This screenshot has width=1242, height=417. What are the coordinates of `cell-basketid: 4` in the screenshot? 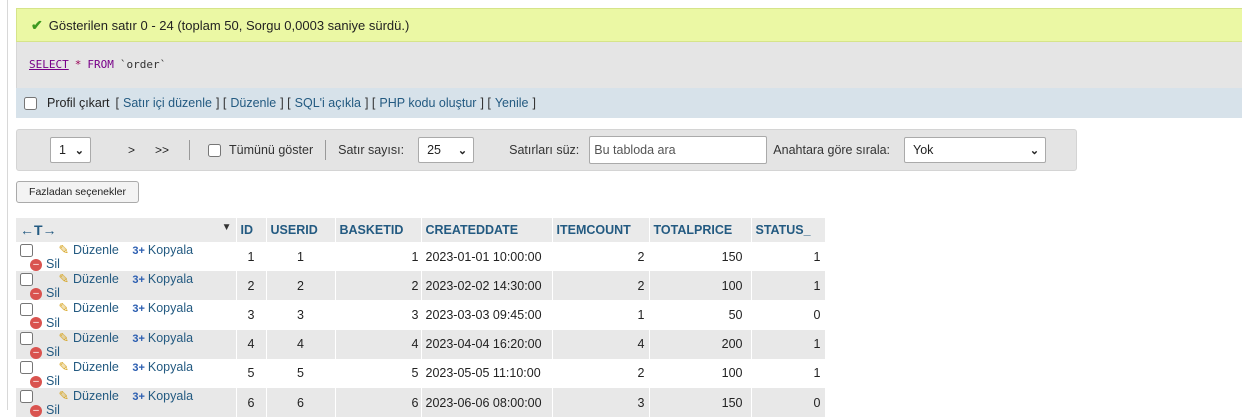 It's located at (378, 344).